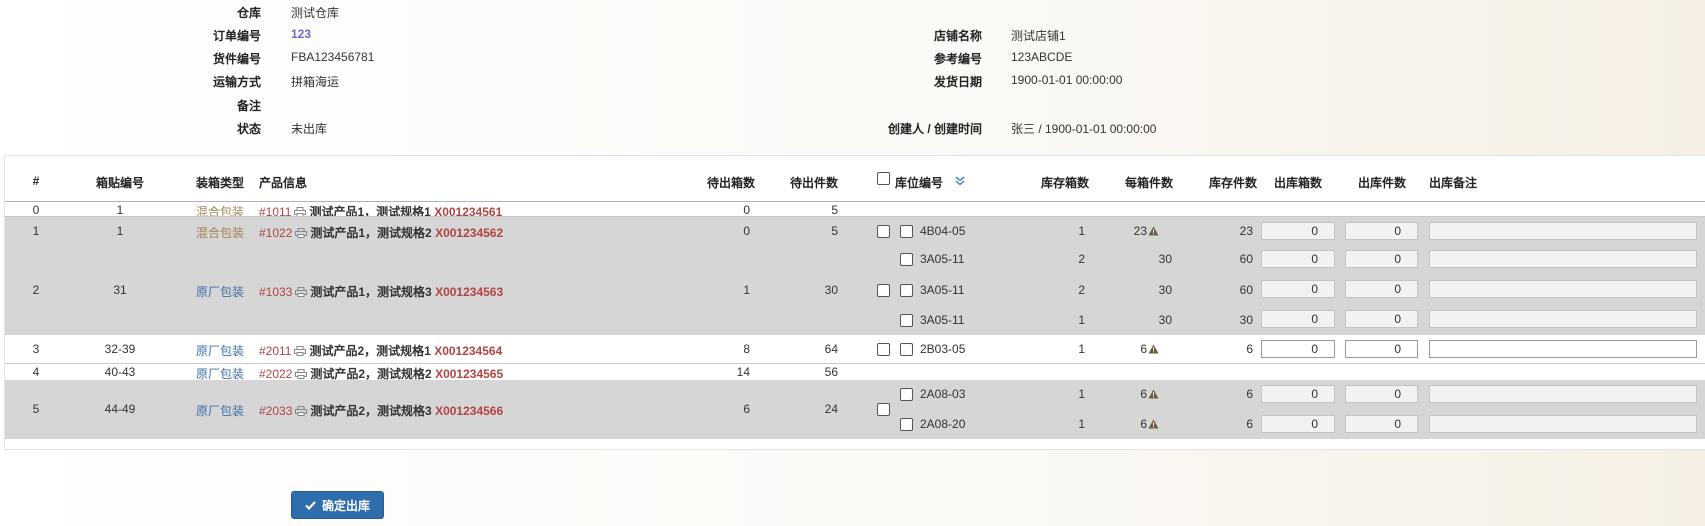  Describe the element at coordinates (236, 82) in the screenshot. I see `transport-label: 运输方式` at that location.